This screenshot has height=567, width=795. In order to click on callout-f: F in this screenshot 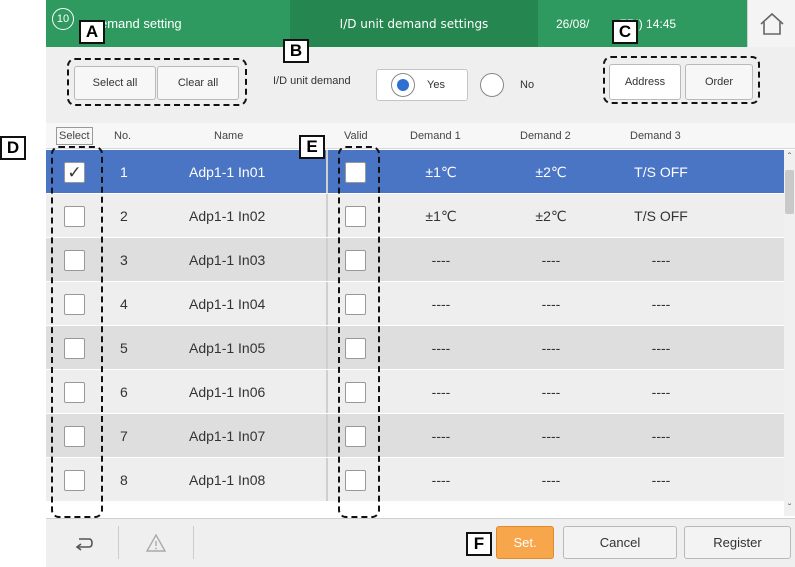, I will do `click(479, 544)`.